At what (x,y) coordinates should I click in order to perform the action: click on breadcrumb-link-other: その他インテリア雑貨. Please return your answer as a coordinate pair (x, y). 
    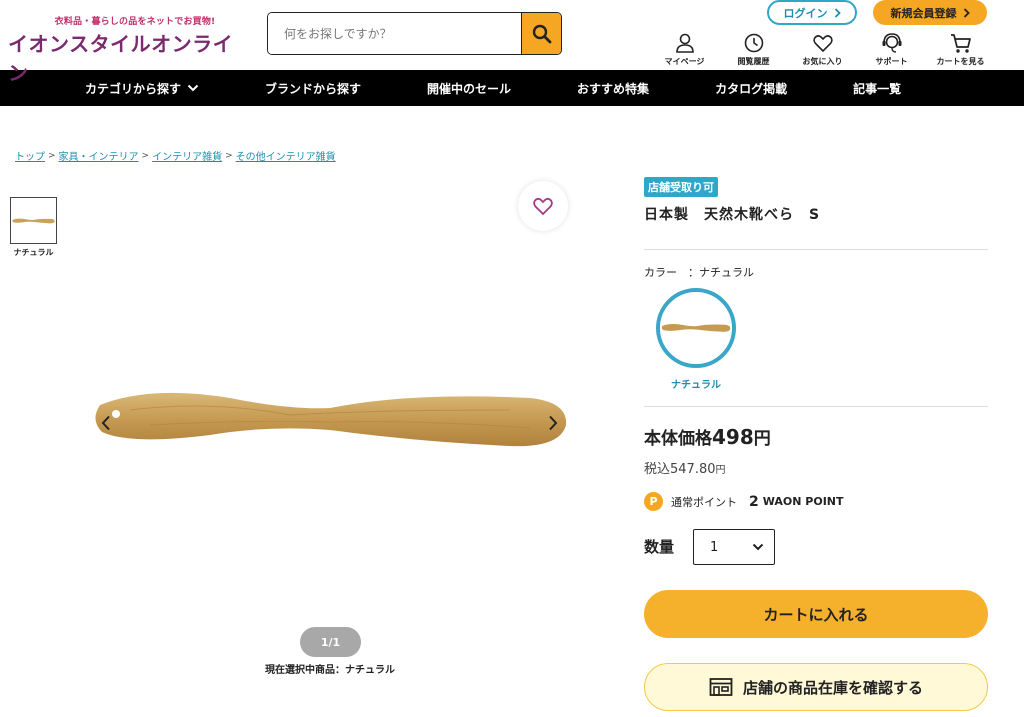
    Looking at the image, I should click on (286, 155).